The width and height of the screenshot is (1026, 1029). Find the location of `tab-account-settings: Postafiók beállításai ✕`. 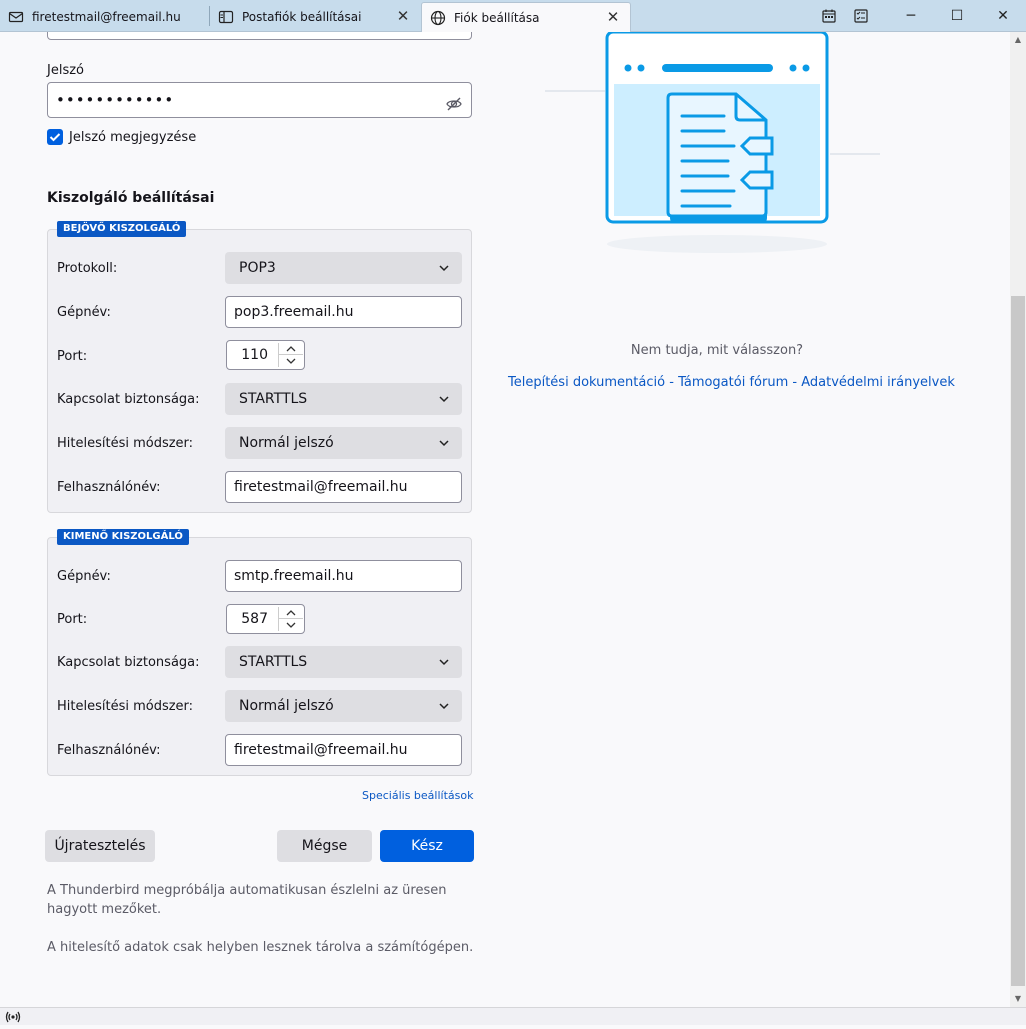

tab-account-settings: Postafiók beállításai ✕ is located at coordinates (315, 17).